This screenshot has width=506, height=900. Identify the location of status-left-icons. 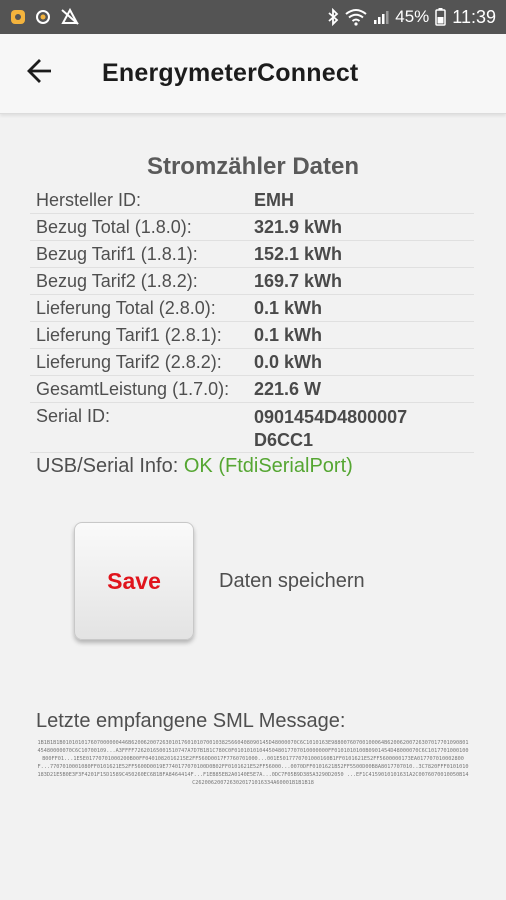
(45, 17).